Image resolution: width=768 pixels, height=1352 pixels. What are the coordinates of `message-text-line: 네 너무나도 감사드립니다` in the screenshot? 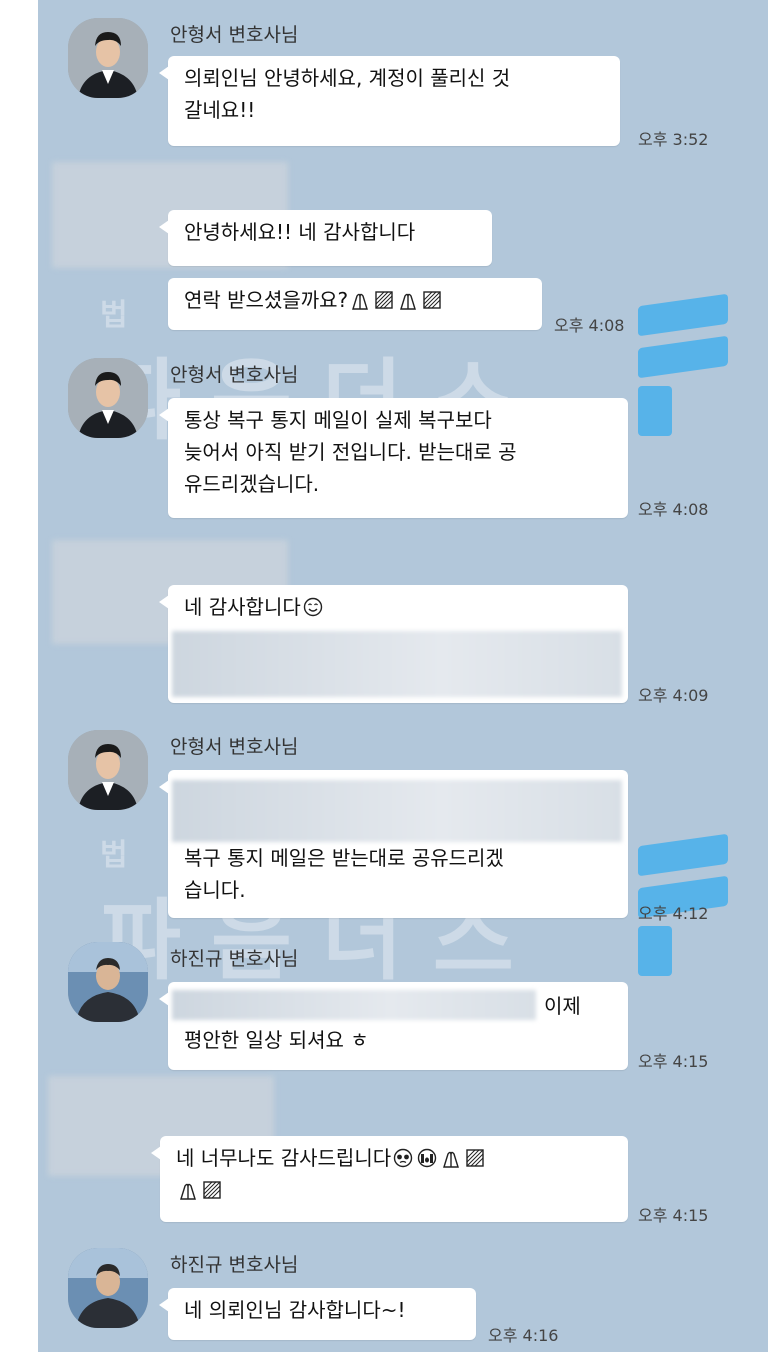 It's located at (394, 1158).